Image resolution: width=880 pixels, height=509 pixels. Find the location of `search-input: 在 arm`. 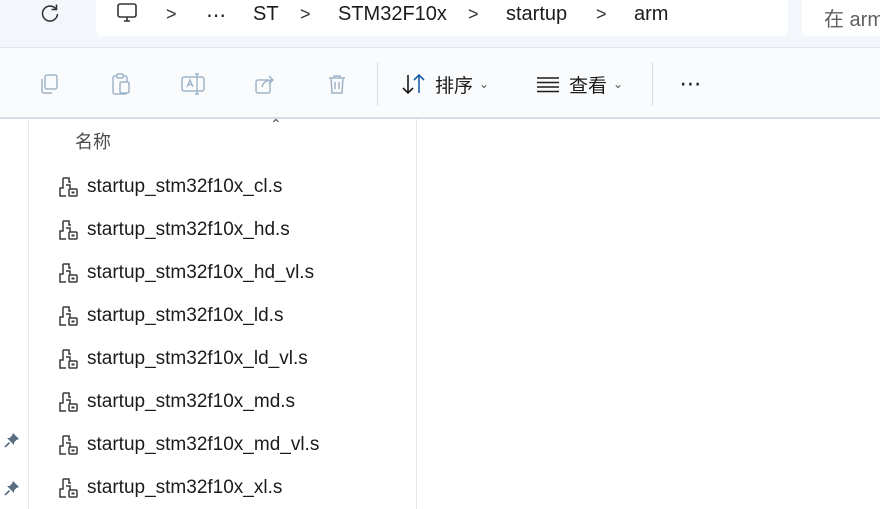

search-input: 在 arm is located at coordinates (841, 18).